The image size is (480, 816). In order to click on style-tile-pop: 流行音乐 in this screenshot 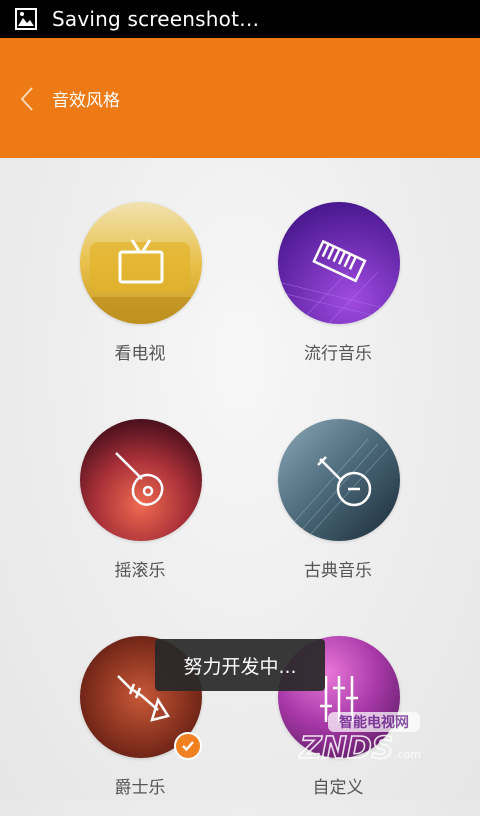, I will do `click(338, 292)`.